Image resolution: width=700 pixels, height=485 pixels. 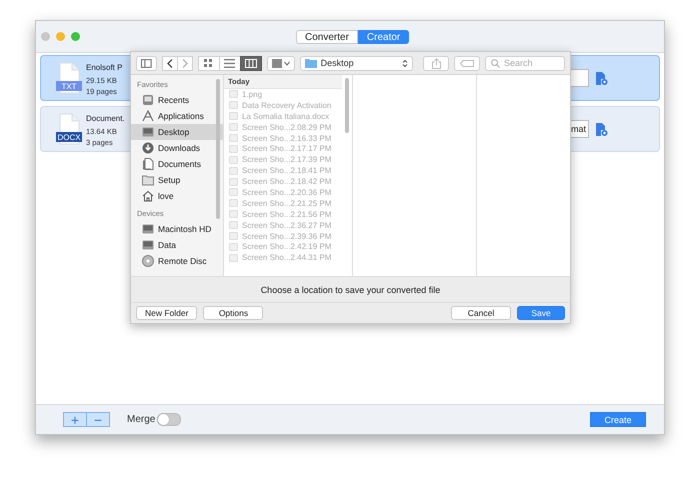 I want to click on cancel-button: Cancel, so click(x=481, y=313).